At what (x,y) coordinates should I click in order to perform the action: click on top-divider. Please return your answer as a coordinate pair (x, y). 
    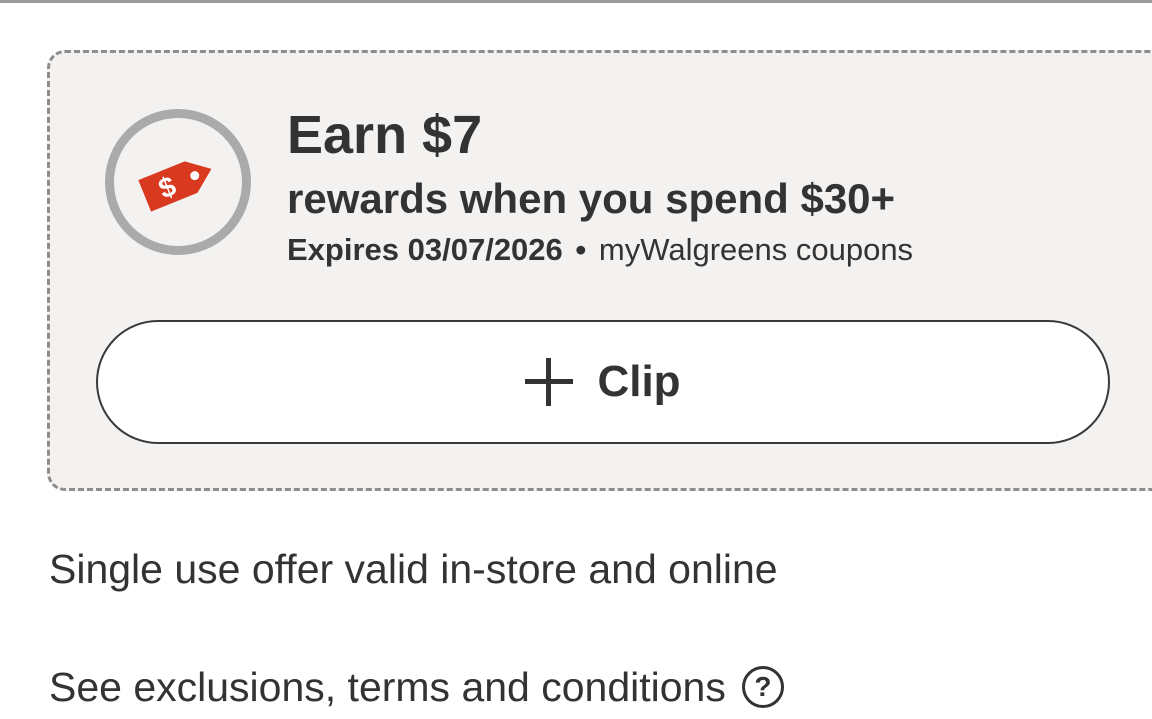
    Looking at the image, I should click on (576, 1).